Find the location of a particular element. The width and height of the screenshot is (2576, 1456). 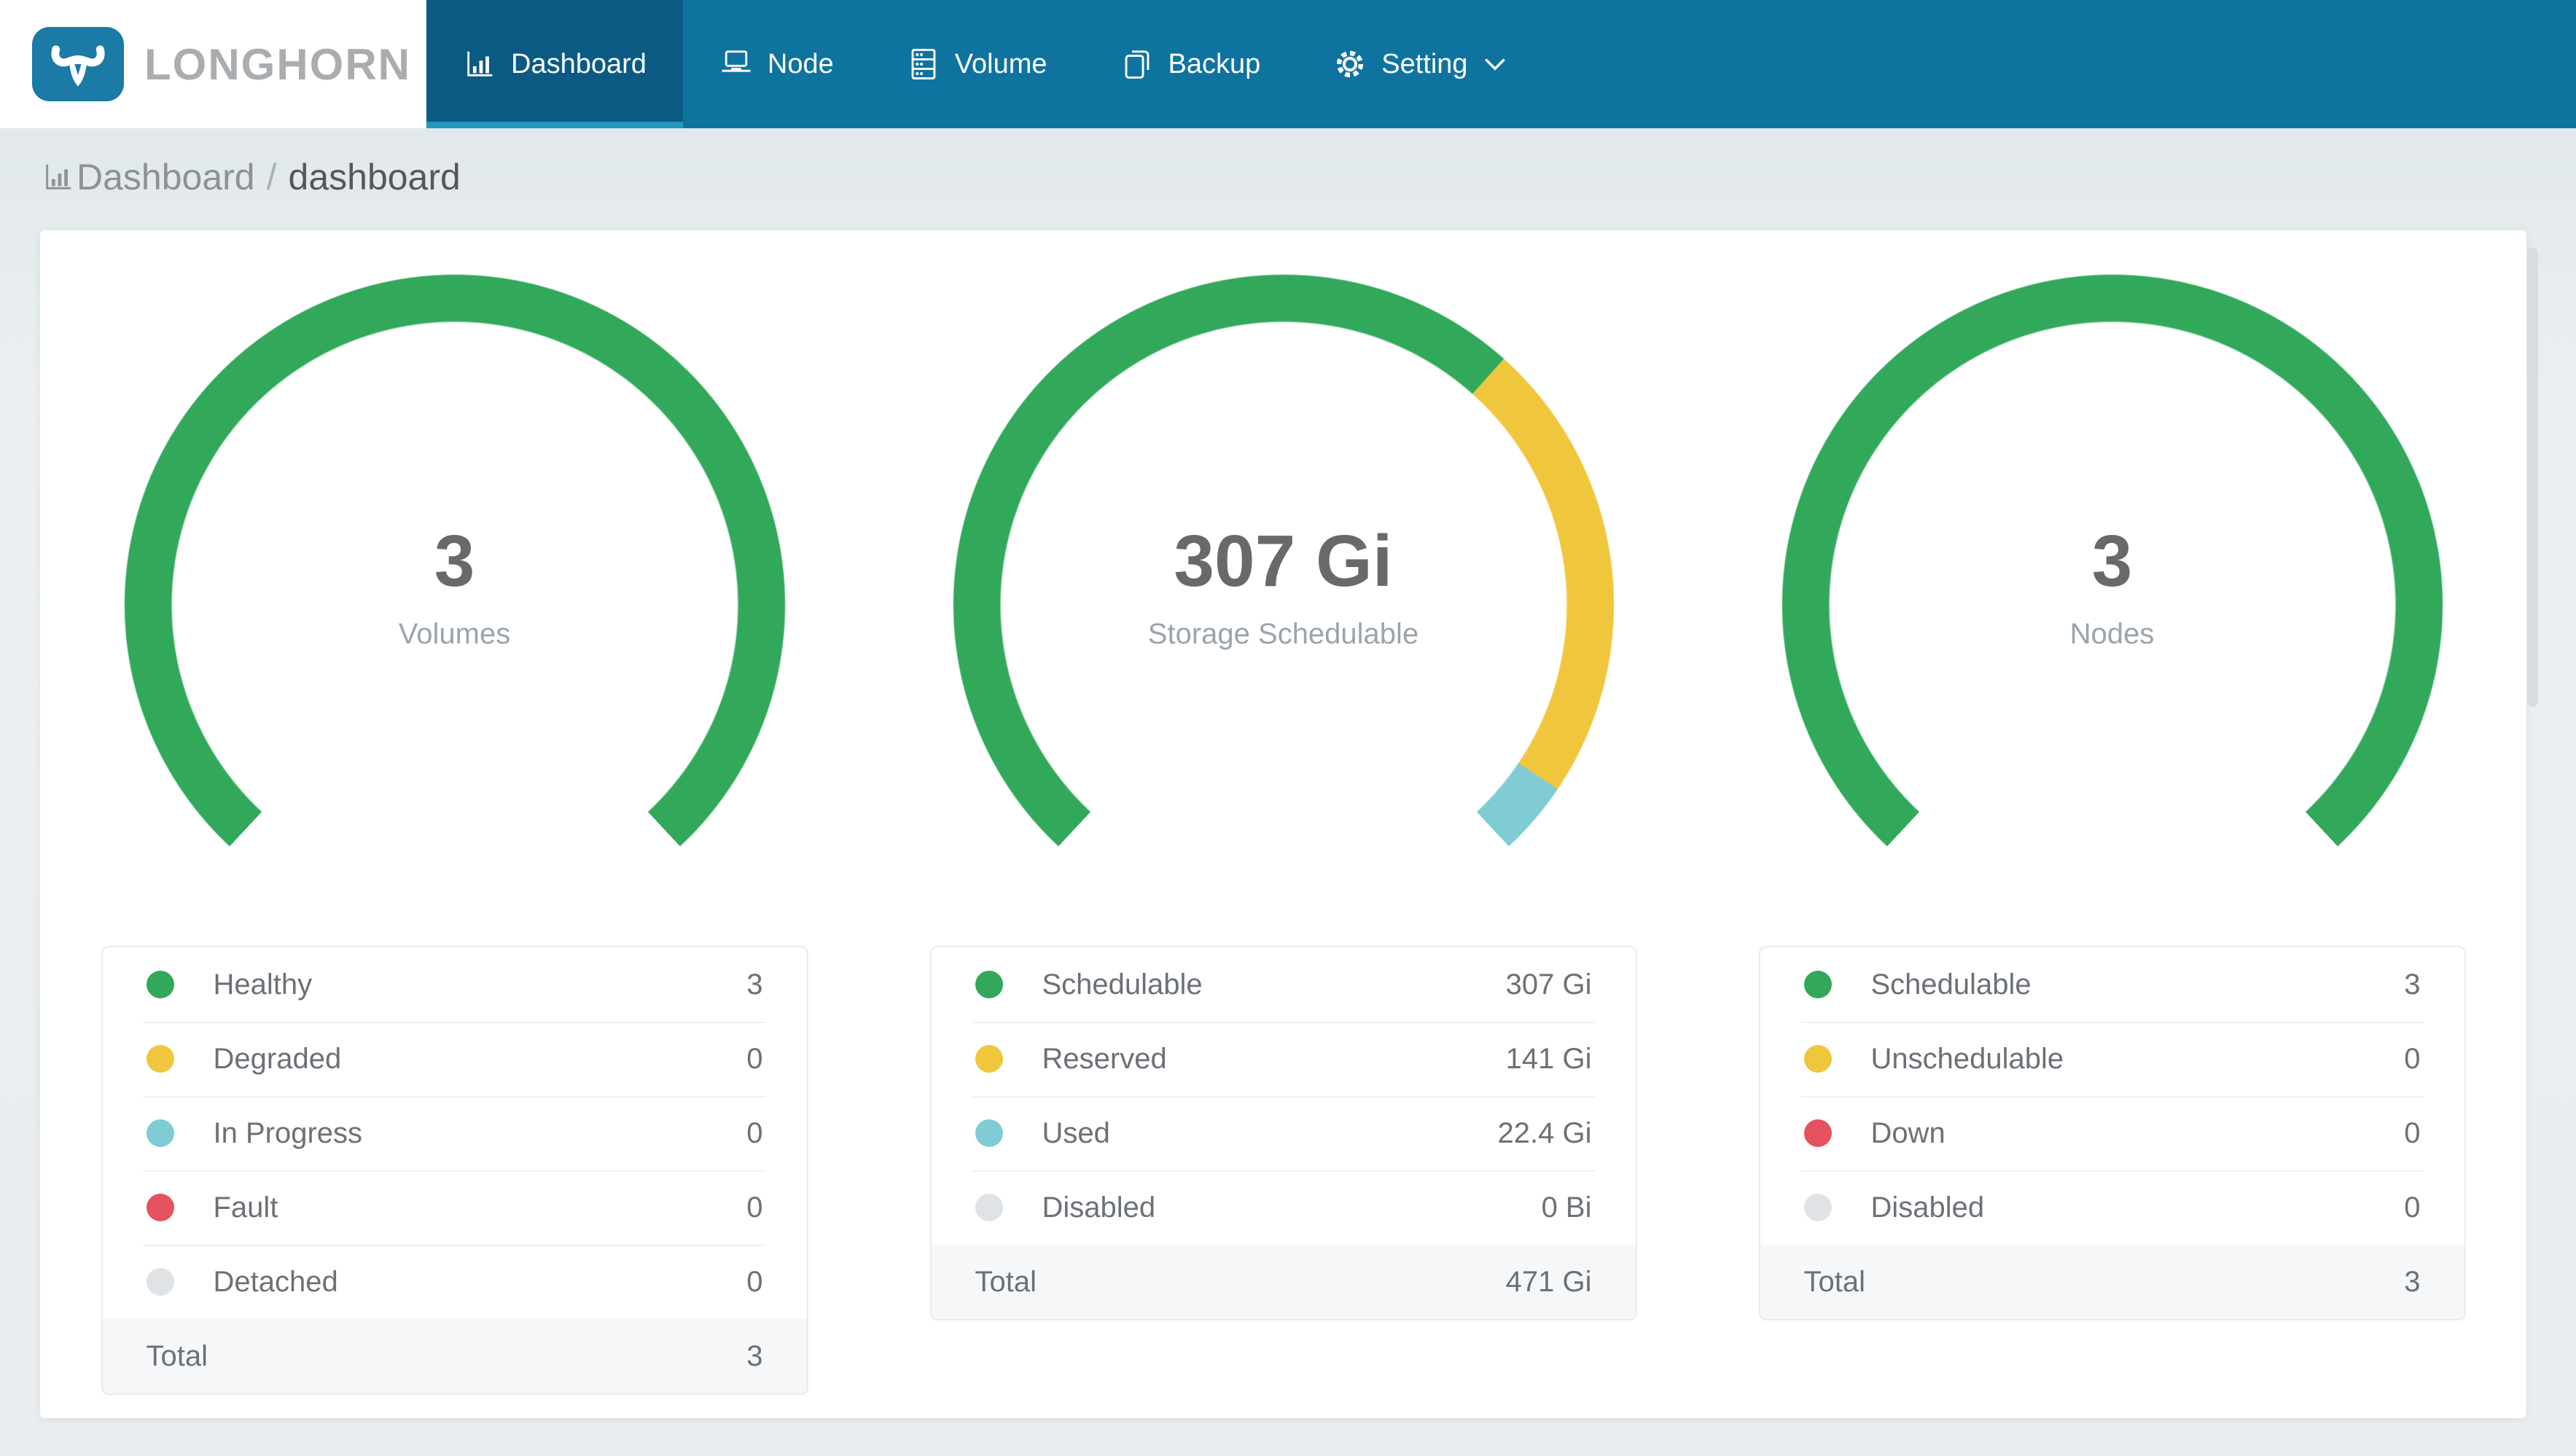

main-nav: Dashboard Node Volume Backup Setting is located at coordinates (1501, 64).